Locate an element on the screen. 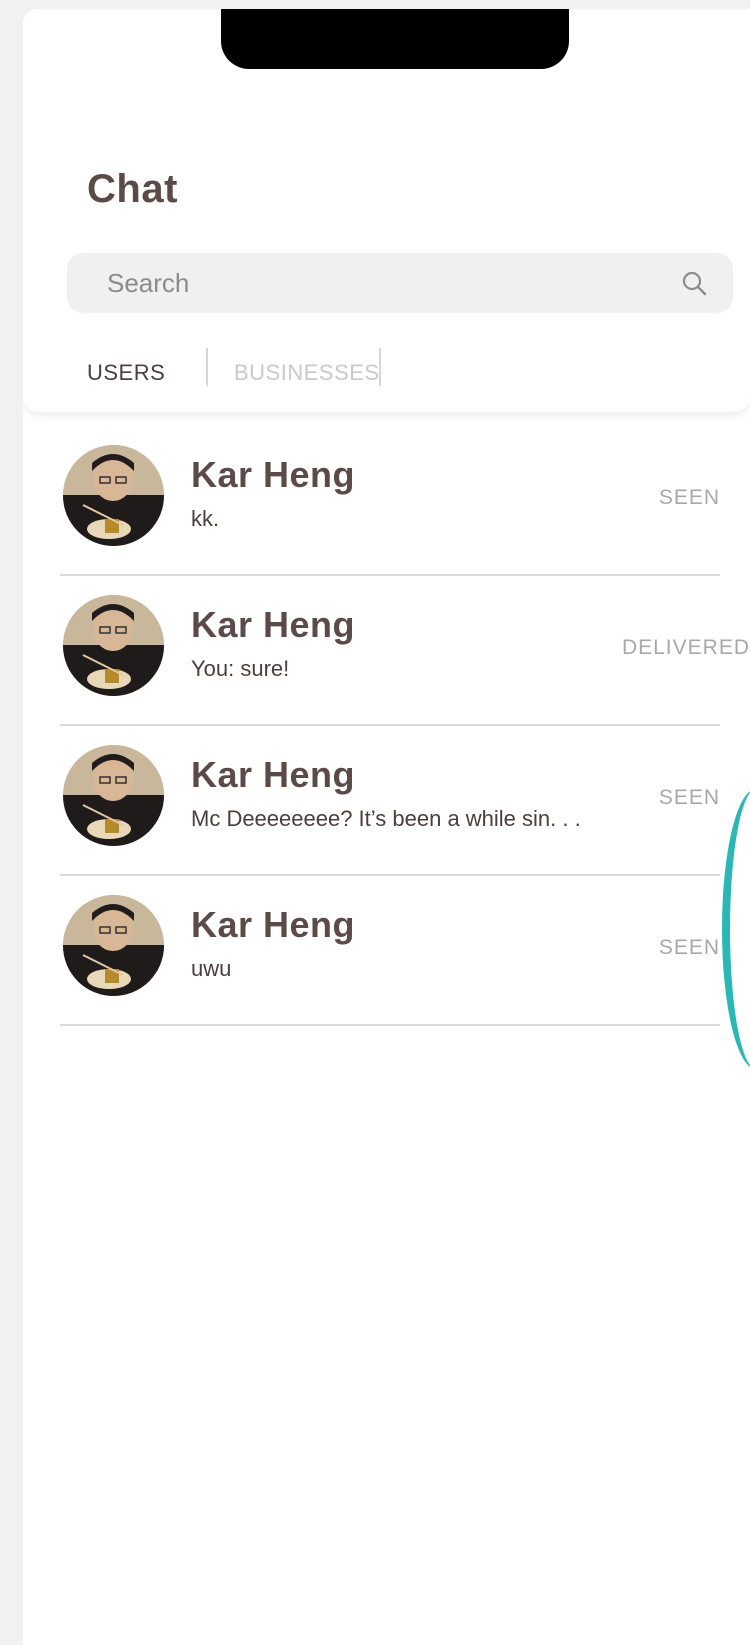 Image resolution: width=750 pixels, height=1645 pixels. chat-tabs: USERS BUSINESSES is located at coordinates (386, 368).